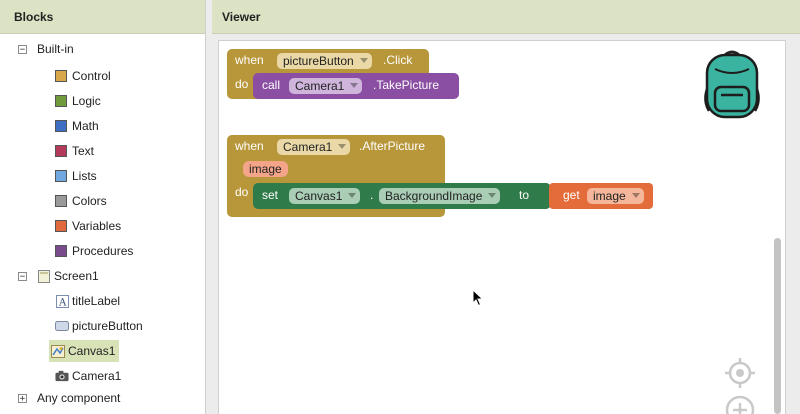 The image size is (800, 414). Describe the element at coordinates (96, 301) in the screenshot. I see `component-titlelabel-label: titleLabel` at that location.